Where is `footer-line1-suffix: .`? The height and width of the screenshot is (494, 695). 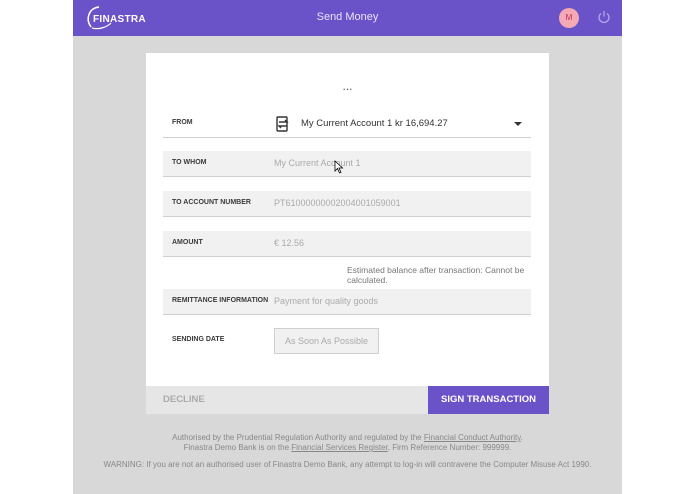 footer-line1-suffix: . is located at coordinates (521, 437).